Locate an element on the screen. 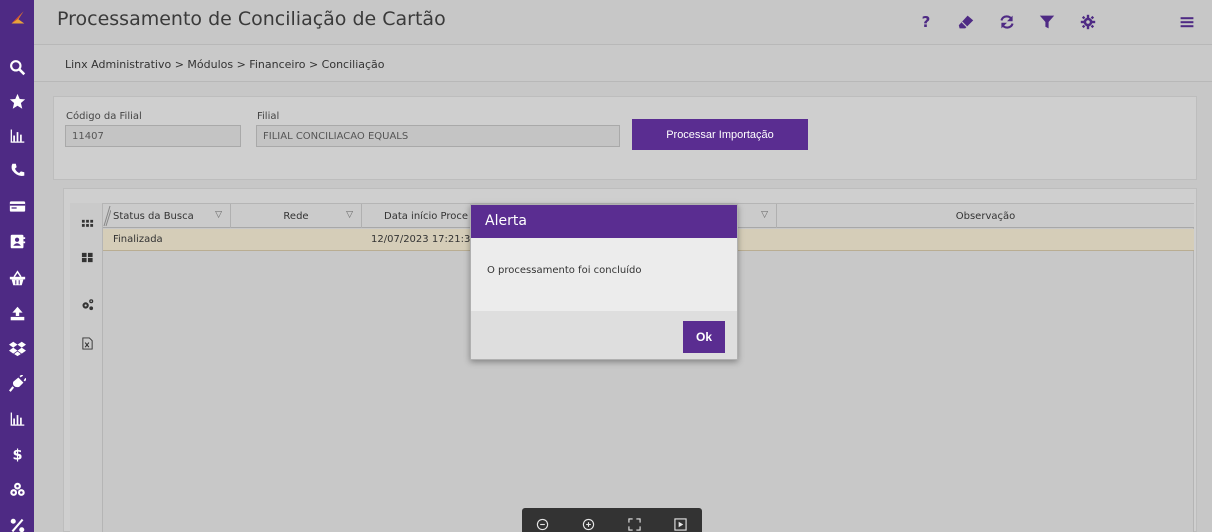 Image resolution: width=1212 pixels, height=532 pixels. column-rede-filter-icon: ▽ is located at coordinates (349, 215).